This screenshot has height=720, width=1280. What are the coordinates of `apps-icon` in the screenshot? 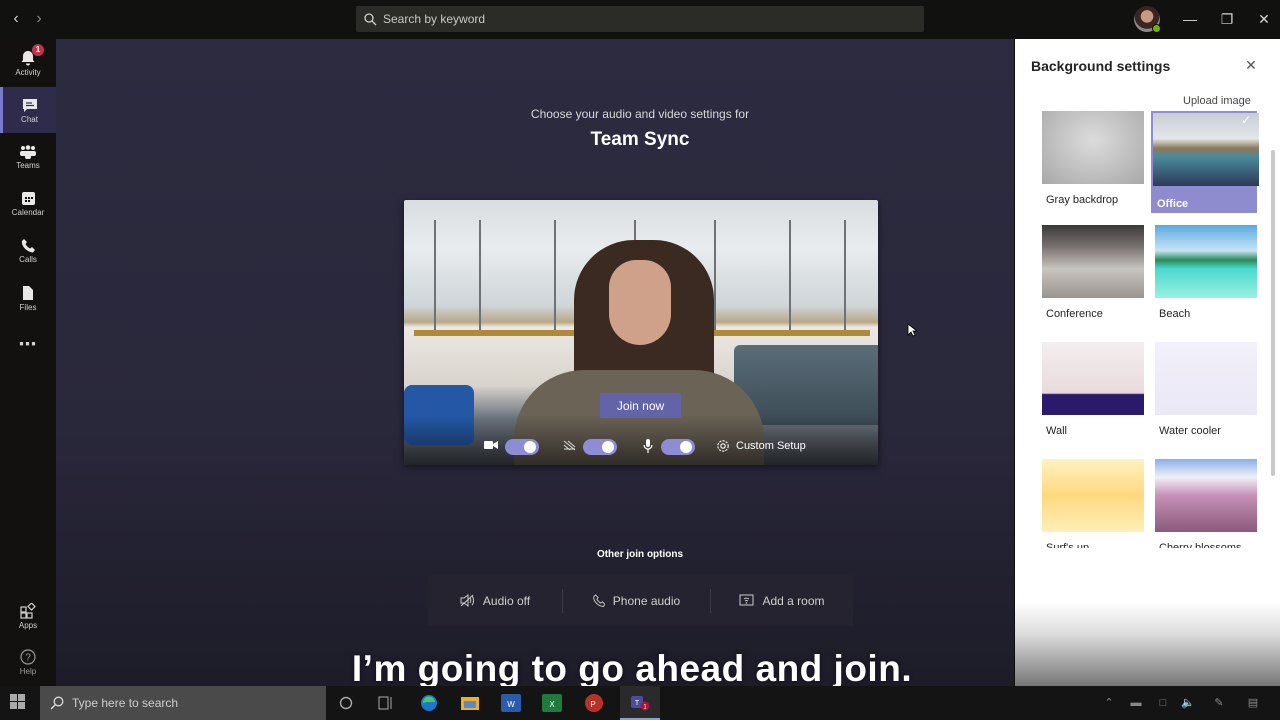 It's located at (28, 610).